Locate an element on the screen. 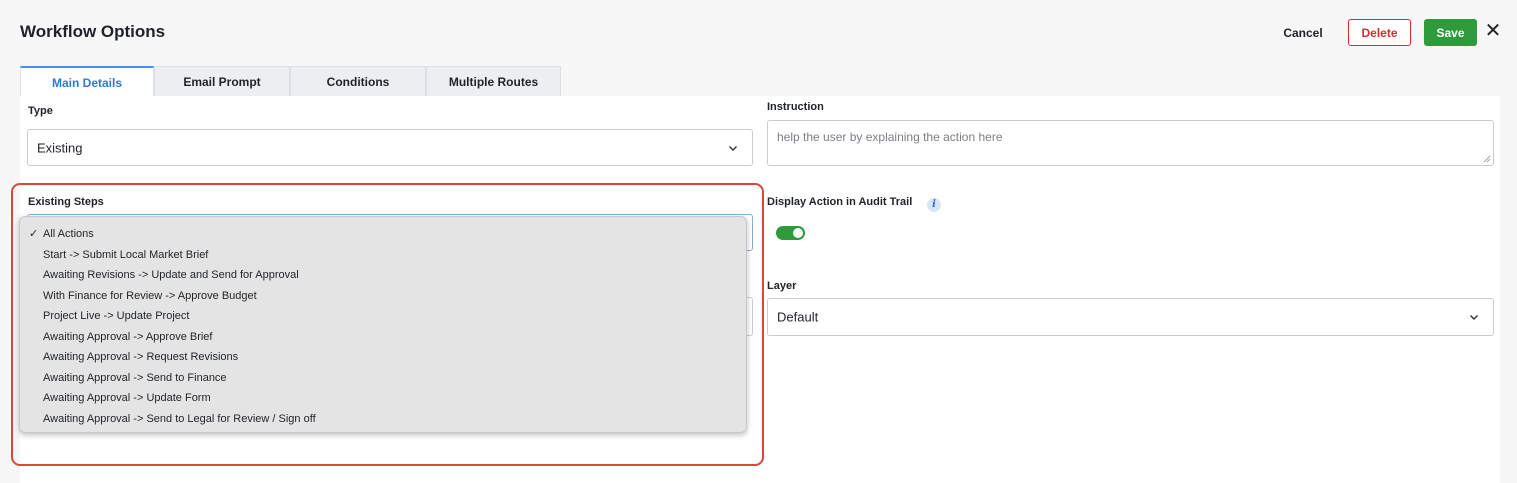 The height and width of the screenshot is (483, 1517). dropdown-option: Awaiting Approval -> Approve Brief is located at coordinates (383, 337).